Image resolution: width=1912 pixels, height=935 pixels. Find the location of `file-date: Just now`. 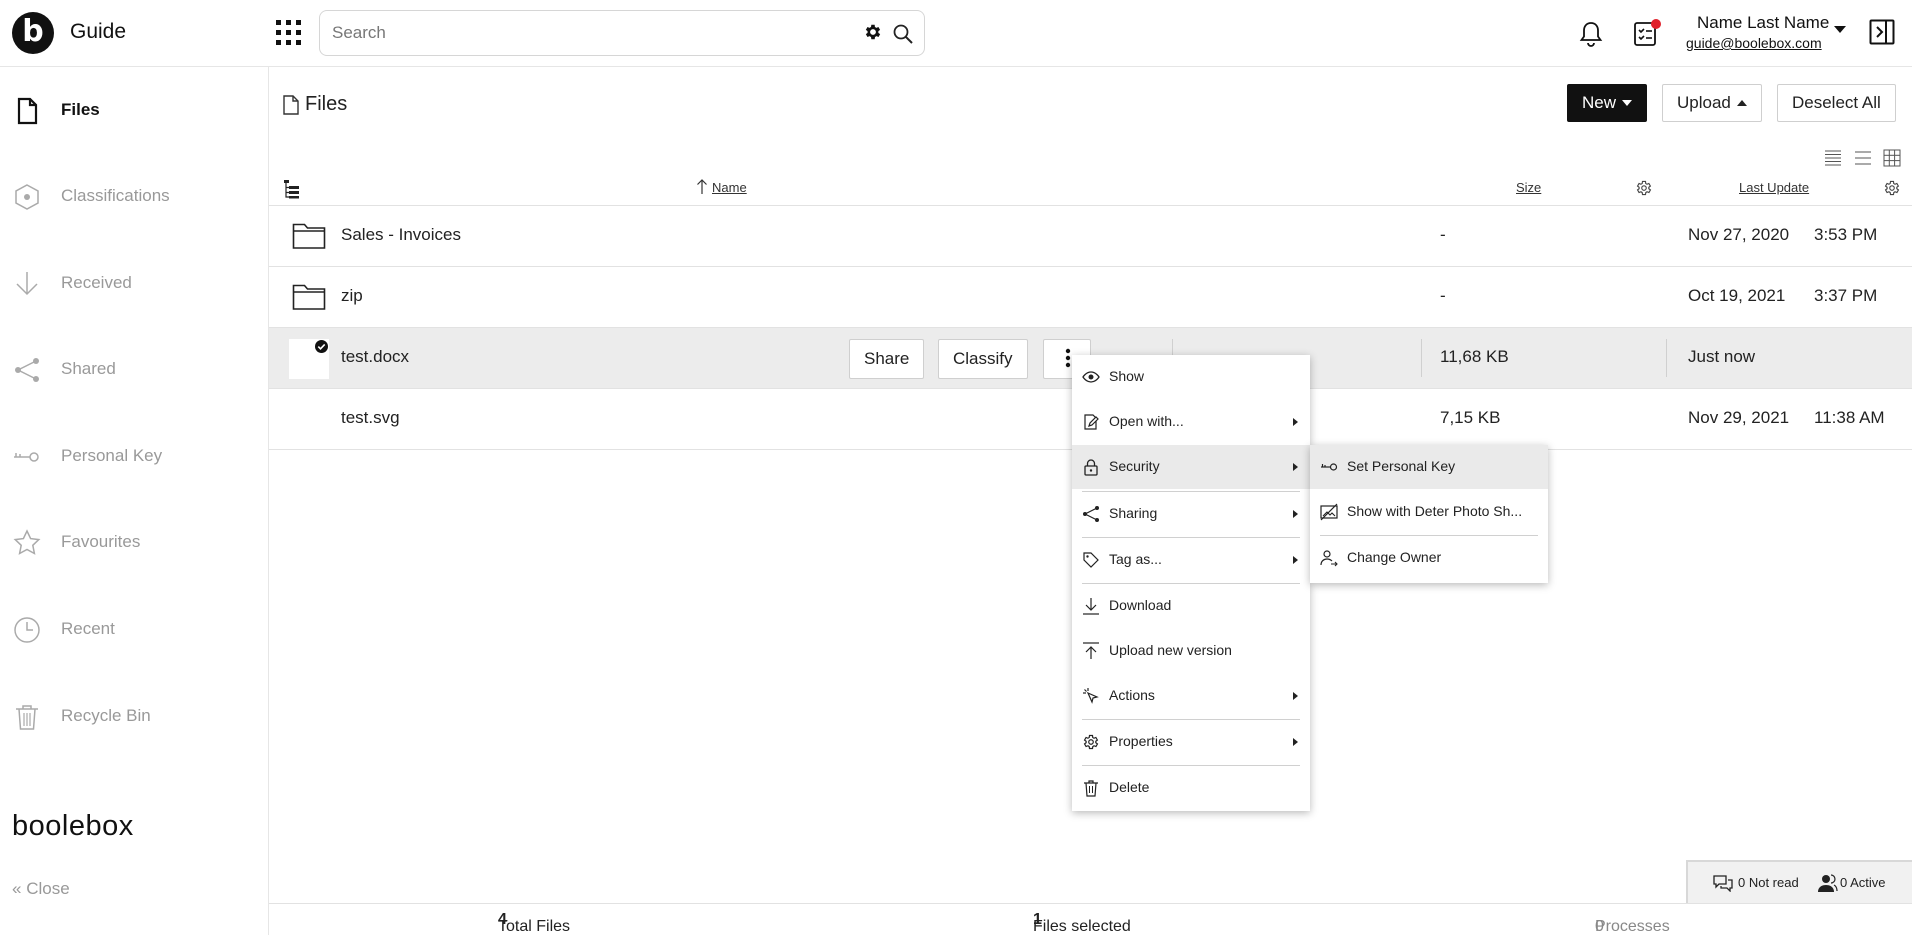

file-date: Just now is located at coordinates (1722, 356).